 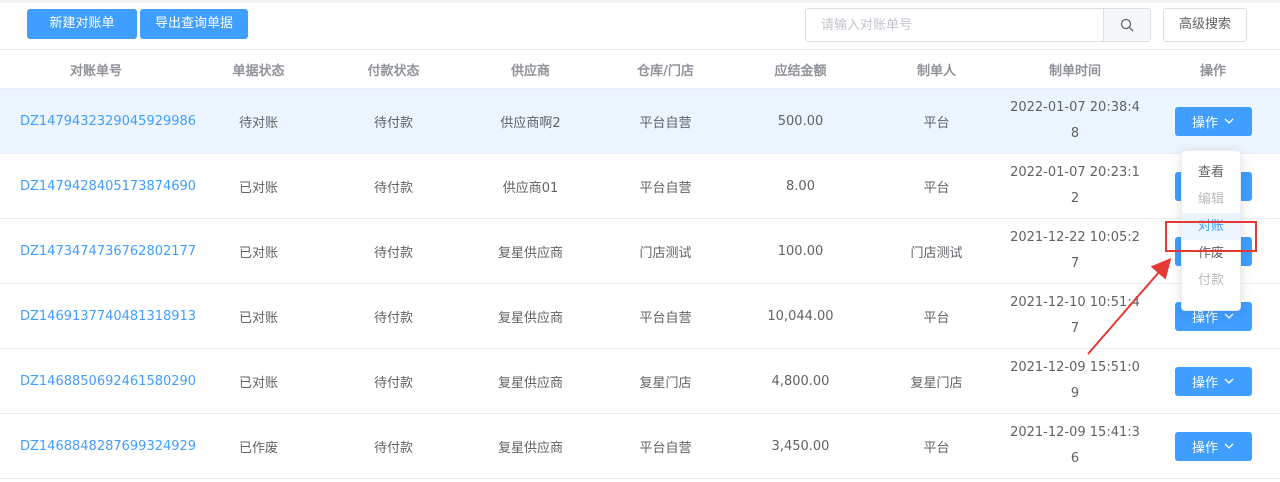 I want to click on amount: 3,450.00, so click(x=800, y=446).